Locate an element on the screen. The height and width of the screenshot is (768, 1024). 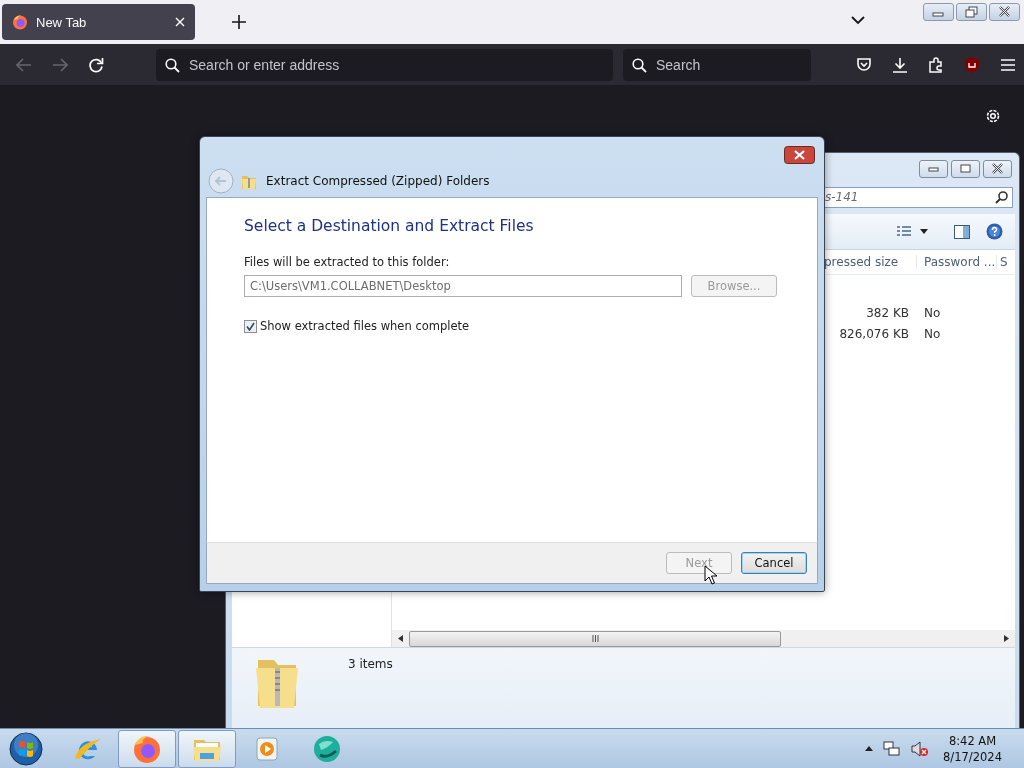
column-header: S is located at coordinates (1006, 262).